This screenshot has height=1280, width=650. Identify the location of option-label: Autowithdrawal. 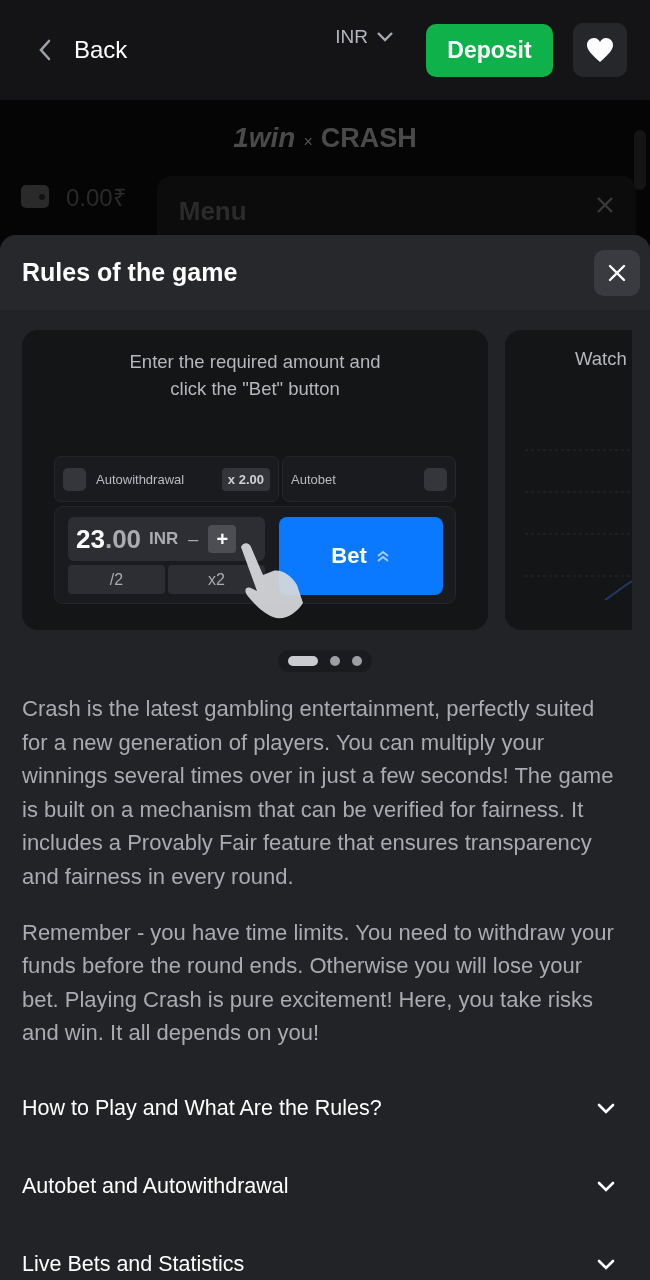
(140, 479).